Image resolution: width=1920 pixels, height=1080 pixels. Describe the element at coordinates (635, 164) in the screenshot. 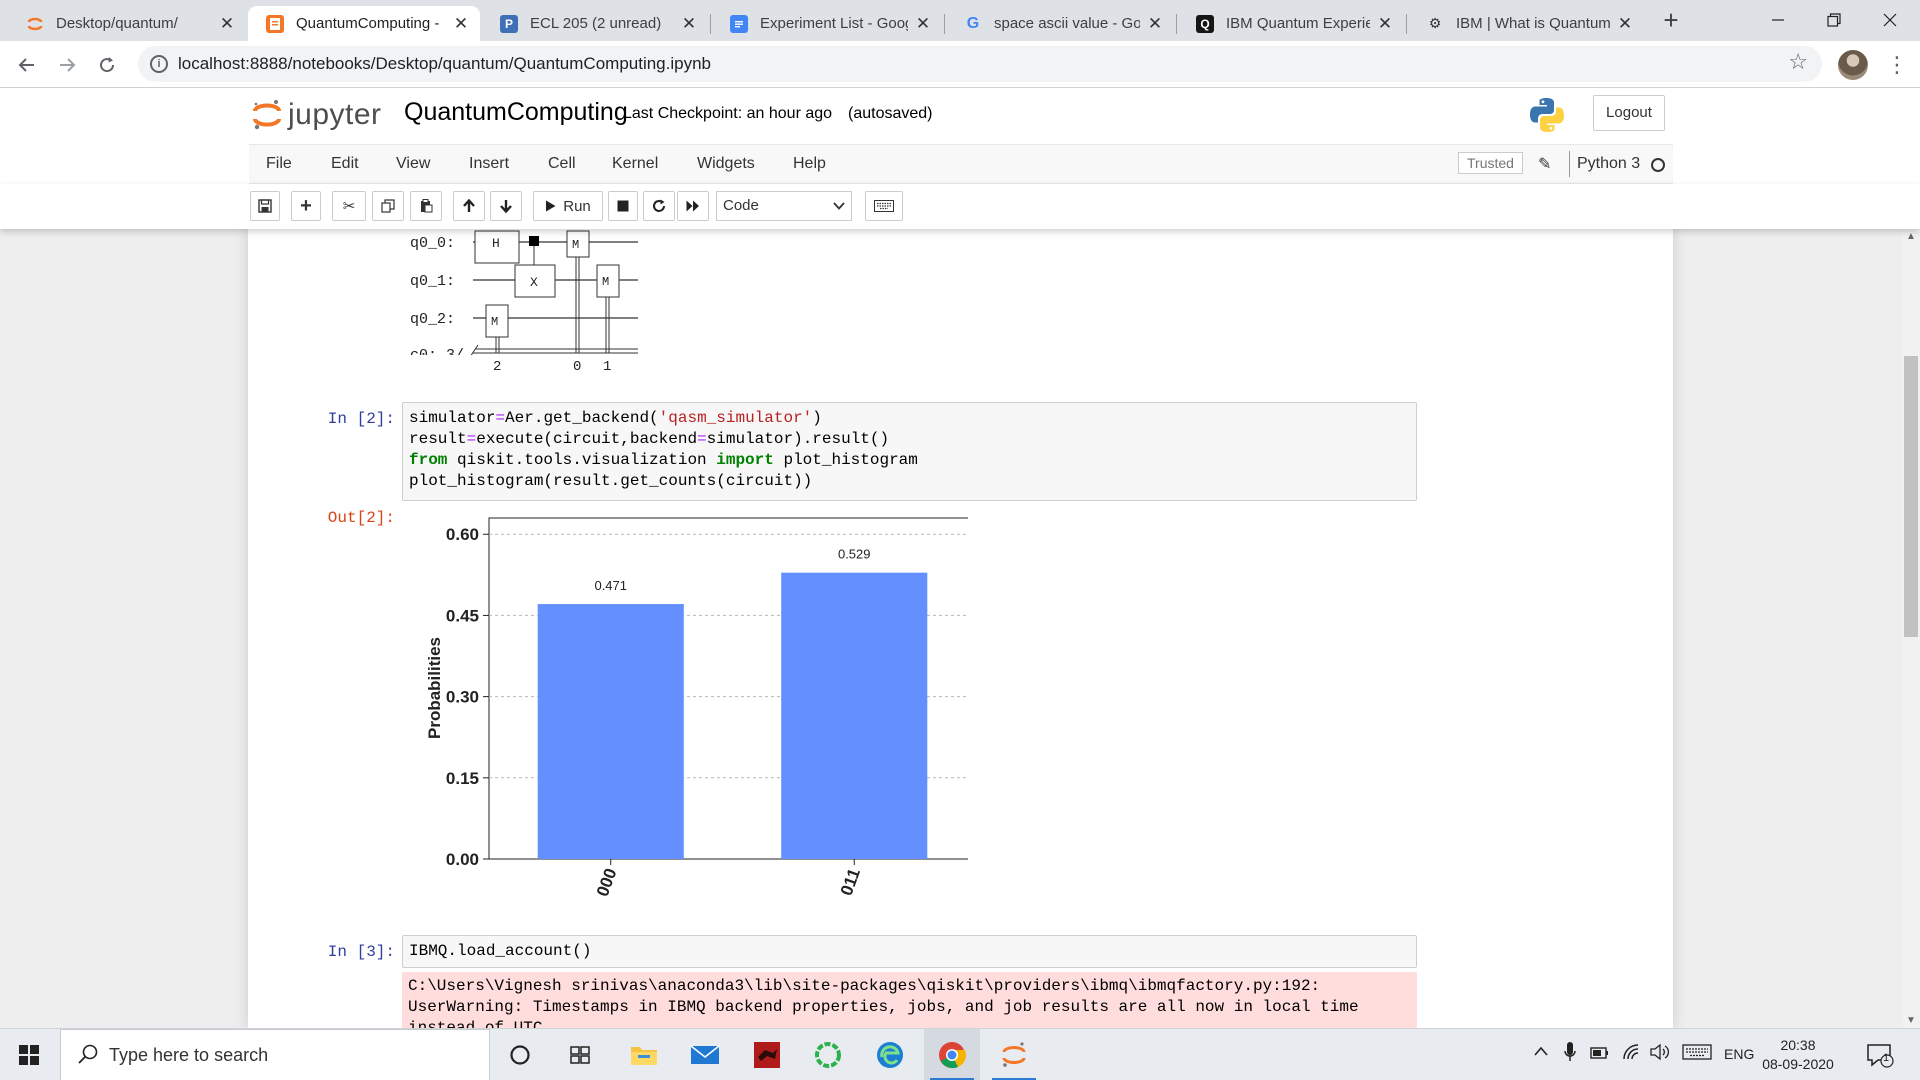

I see `menu-kernel: Kernel` at that location.